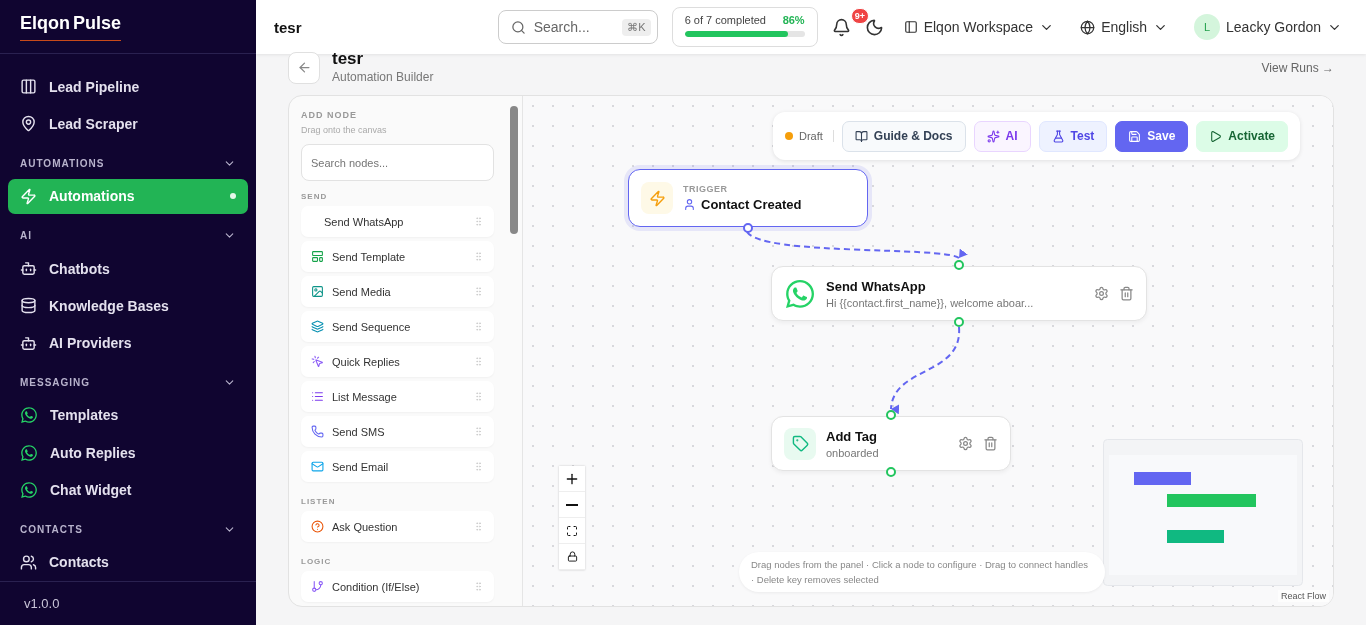 Image resolution: width=1366 pixels, height=625 pixels. What do you see at coordinates (903, 136) in the screenshot?
I see `guide-button: Guide & Docs` at bounding box center [903, 136].